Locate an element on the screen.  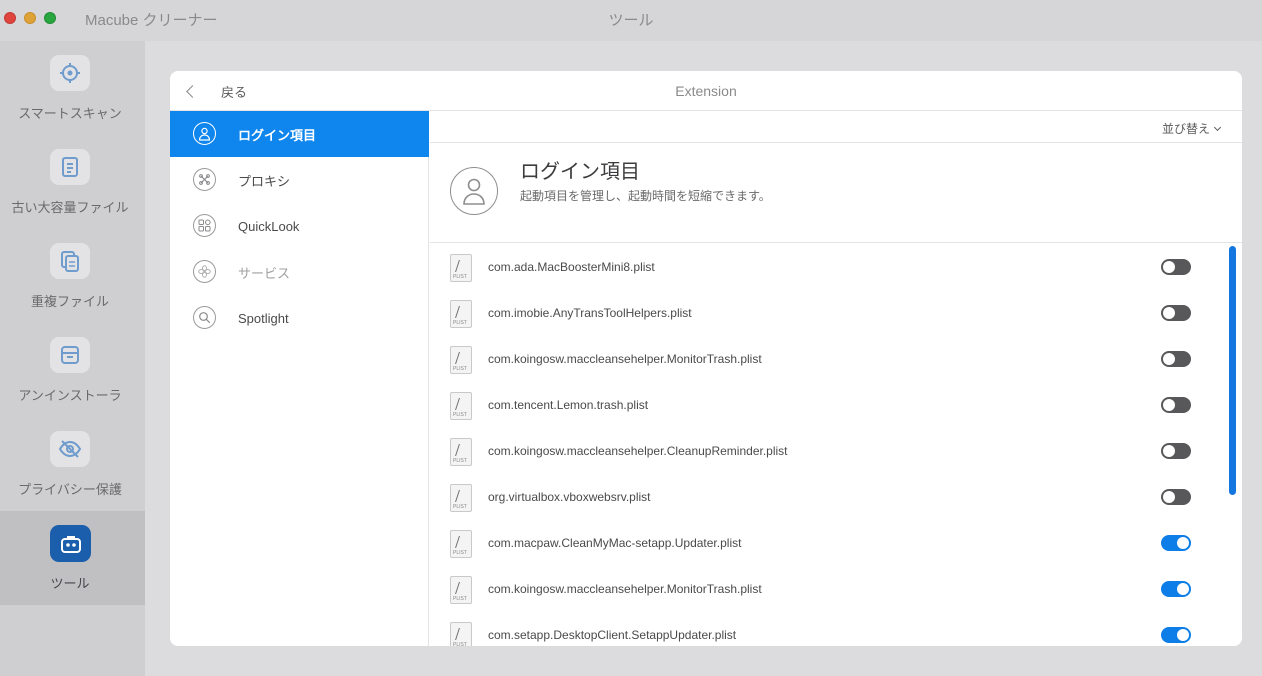
sidebar-item-smart-scan: スマートスキャン is located at coordinates (72, 88).